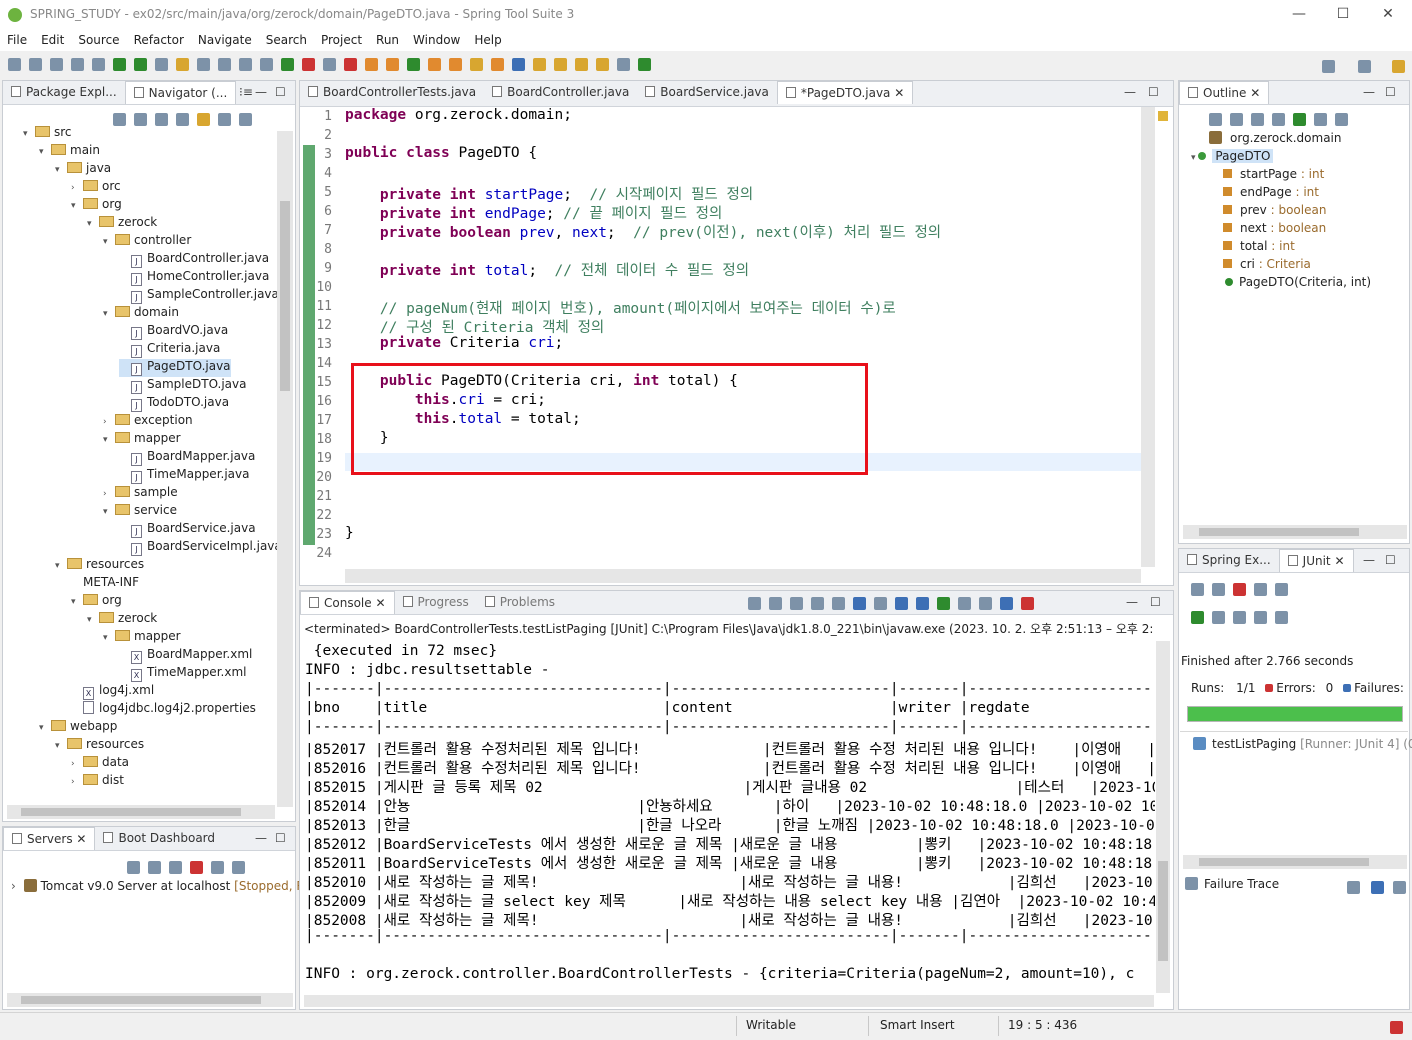 This screenshot has width=1412, height=1040. I want to click on hide-local-types-icon, so click(1320, 119).